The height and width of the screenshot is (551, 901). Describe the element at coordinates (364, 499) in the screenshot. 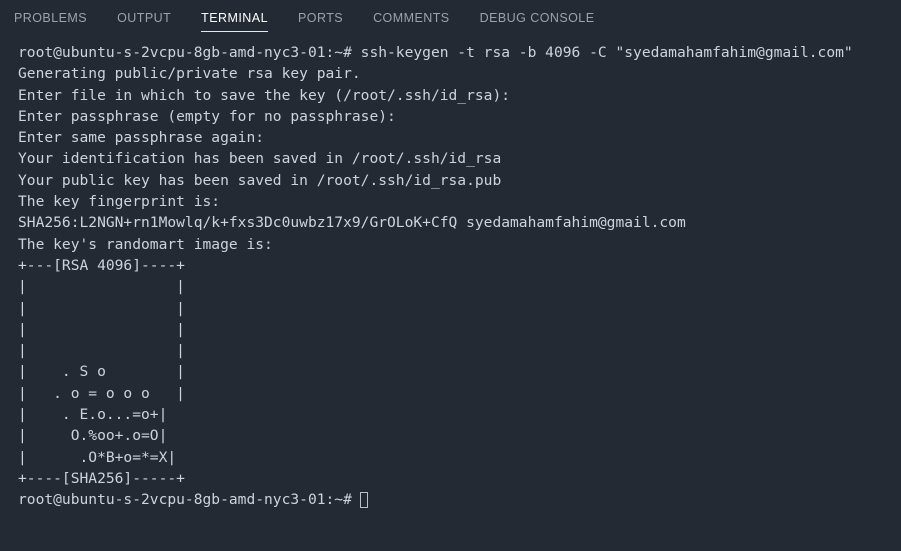

I see `block-outline-cursor` at that location.